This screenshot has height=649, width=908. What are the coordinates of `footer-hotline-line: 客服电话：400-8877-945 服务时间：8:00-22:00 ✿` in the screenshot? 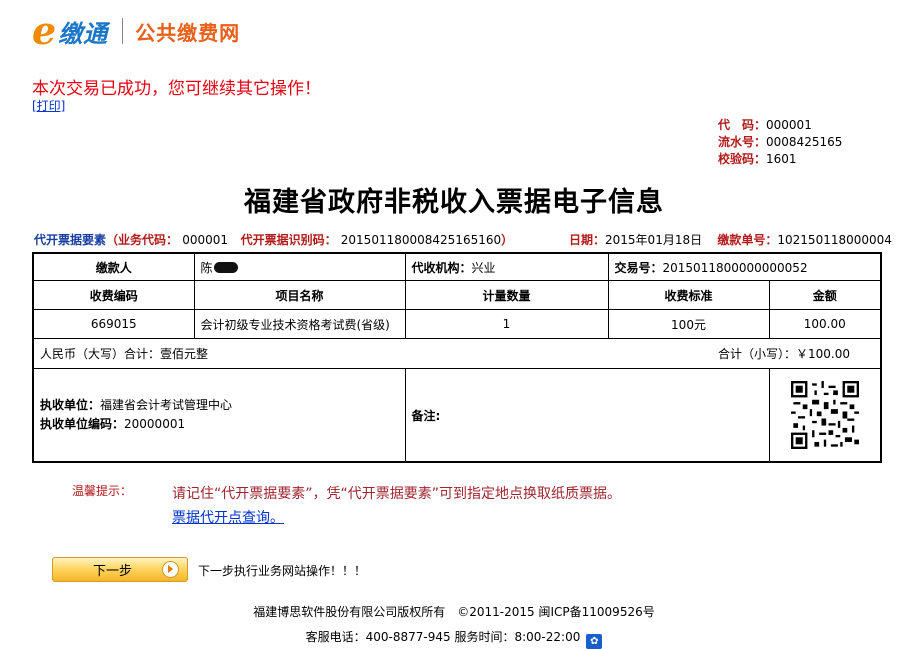 It's located at (454, 638).